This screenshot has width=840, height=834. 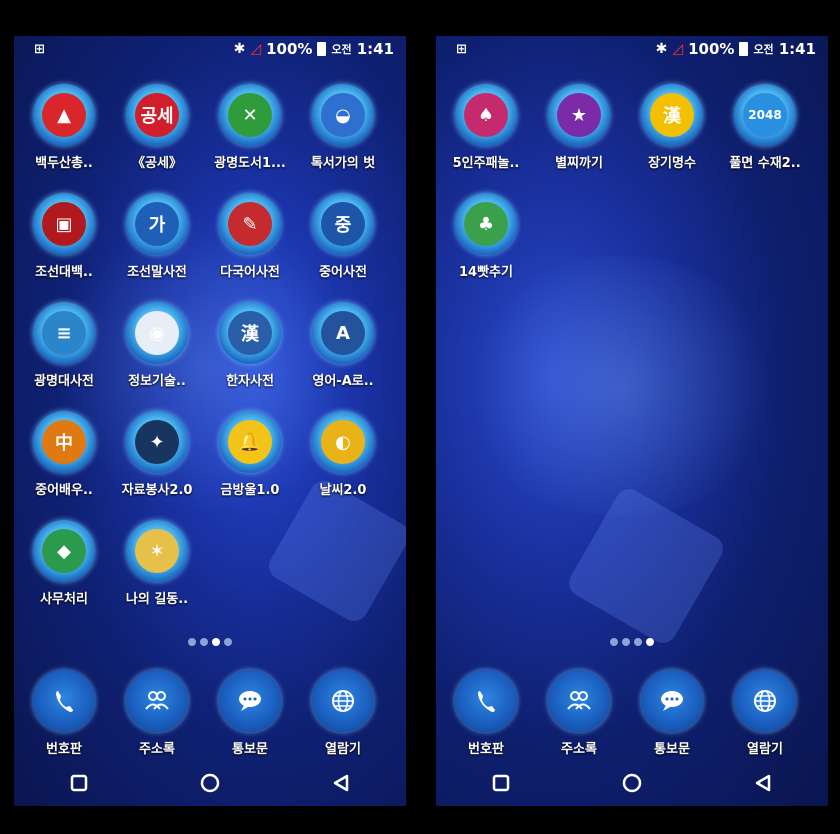 I want to click on app-icon: ▲, so click(x=64, y=115).